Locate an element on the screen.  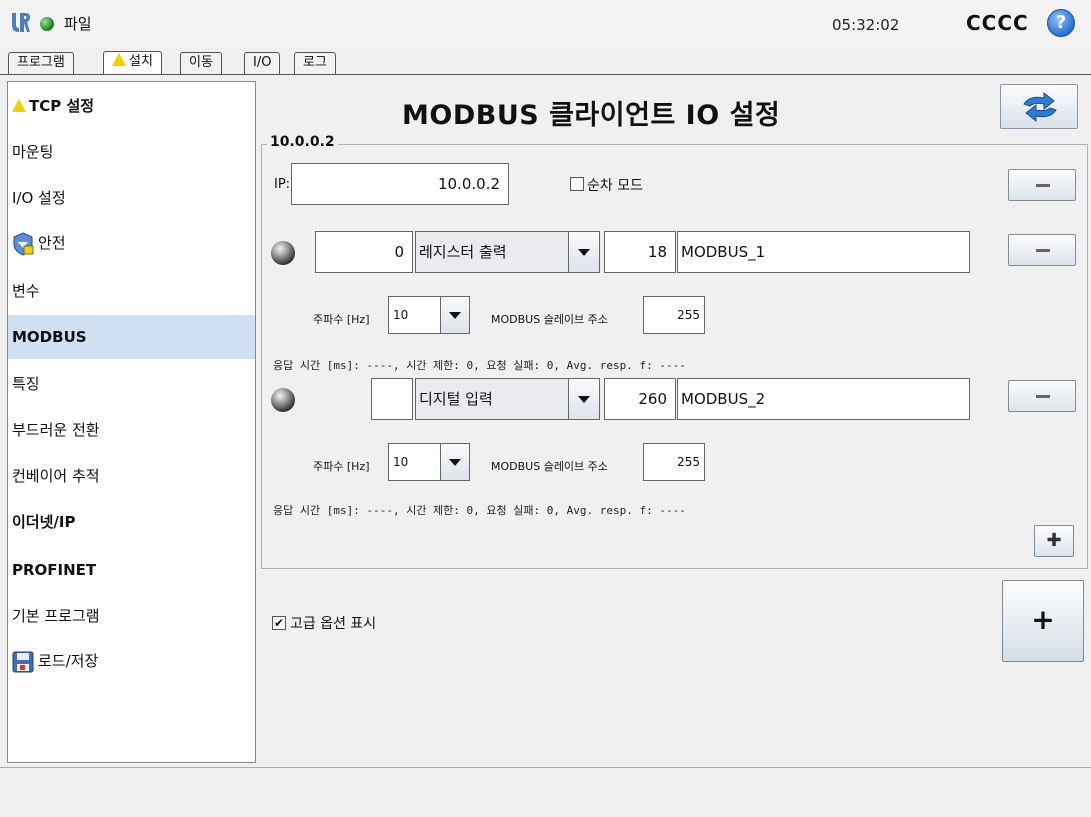
tab-io: I/O is located at coordinates (262, 63).